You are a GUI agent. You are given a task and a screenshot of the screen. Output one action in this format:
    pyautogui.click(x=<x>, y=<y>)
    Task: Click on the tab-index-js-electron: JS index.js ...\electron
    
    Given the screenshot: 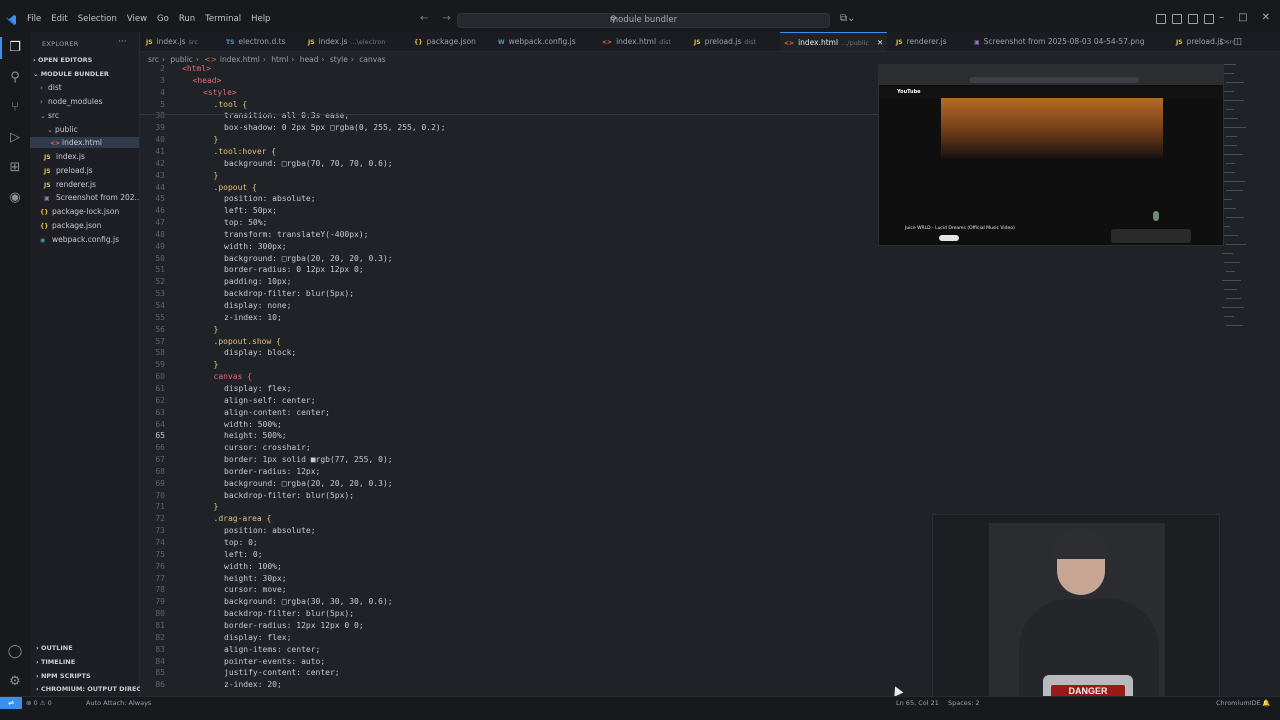 What is the action you would take?
    pyautogui.click(x=346, y=41)
    